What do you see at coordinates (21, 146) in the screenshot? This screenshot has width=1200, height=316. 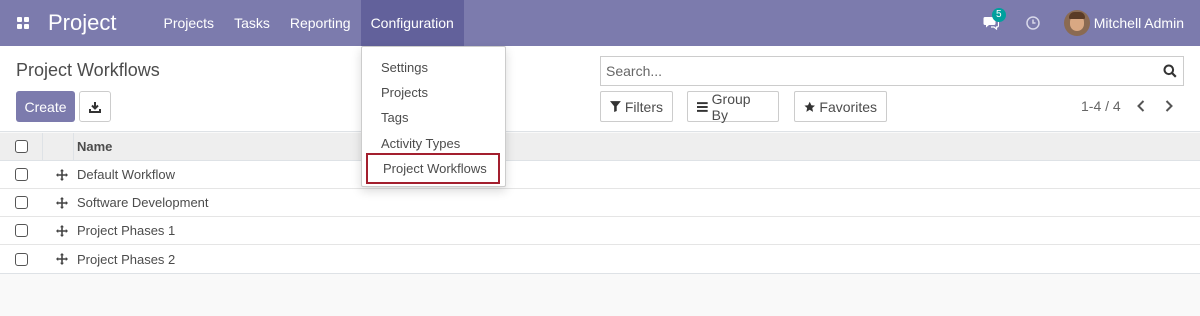 I see `select-all-checkbox` at bounding box center [21, 146].